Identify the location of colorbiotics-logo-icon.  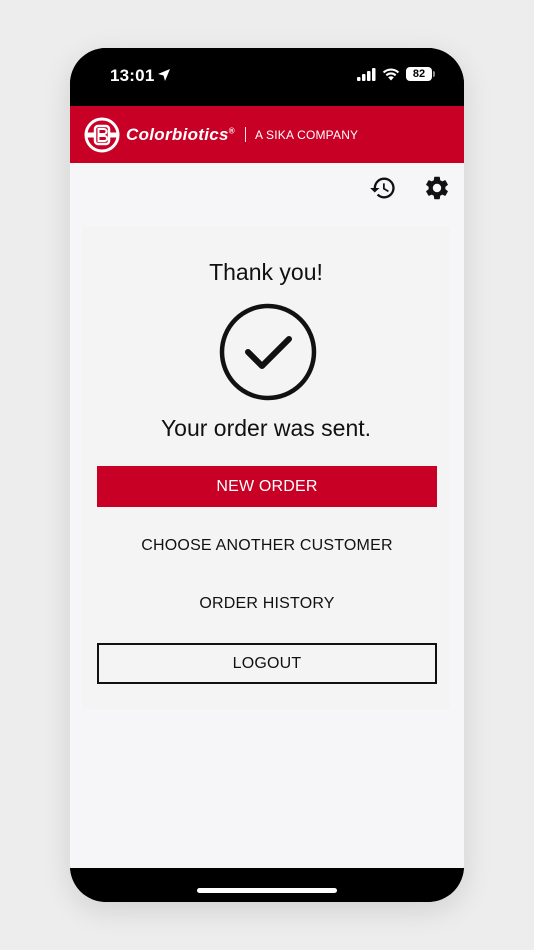
(102, 134).